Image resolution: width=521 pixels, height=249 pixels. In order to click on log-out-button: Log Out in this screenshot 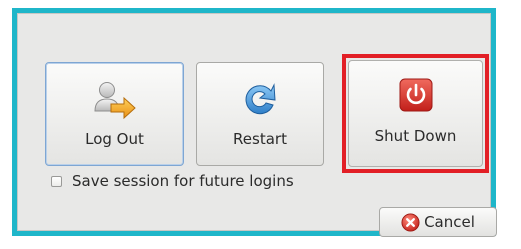, I will do `click(114, 114)`.